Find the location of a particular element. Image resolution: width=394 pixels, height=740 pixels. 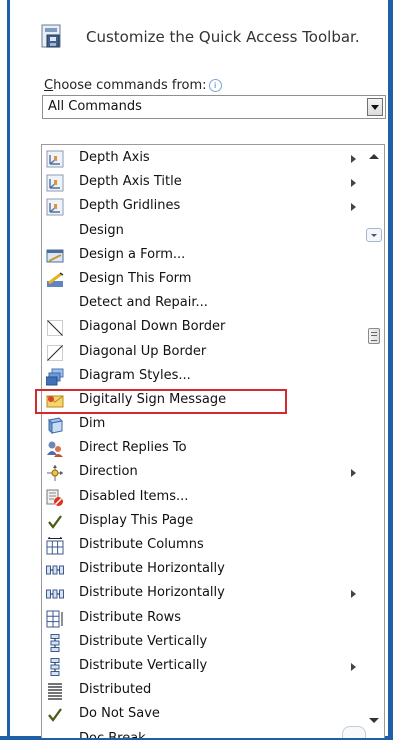

command-item: Direction is located at coordinates (203, 473).